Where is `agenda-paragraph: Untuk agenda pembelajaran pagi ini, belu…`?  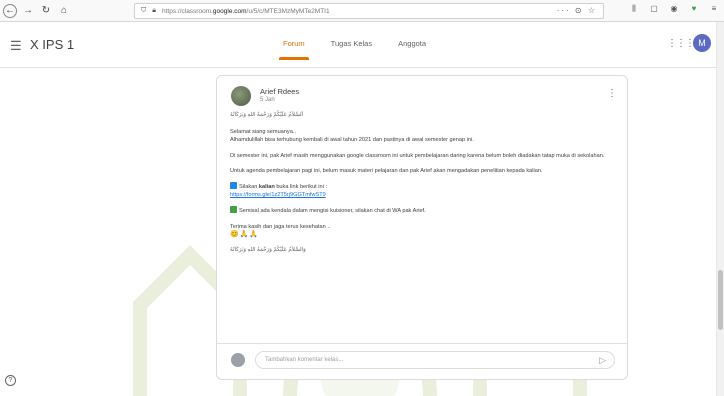 agenda-paragraph: Untuk agenda pembelajaran pagi ini, belu… is located at coordinates (386, 170).